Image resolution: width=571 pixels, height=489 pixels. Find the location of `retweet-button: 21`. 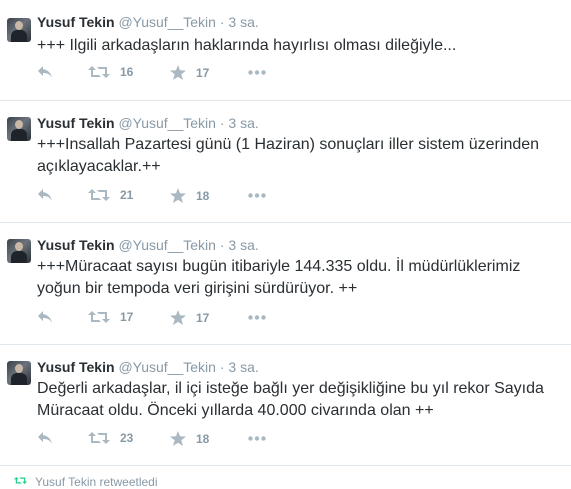

retweet-button: 21 is located at coordinates (110, 195).